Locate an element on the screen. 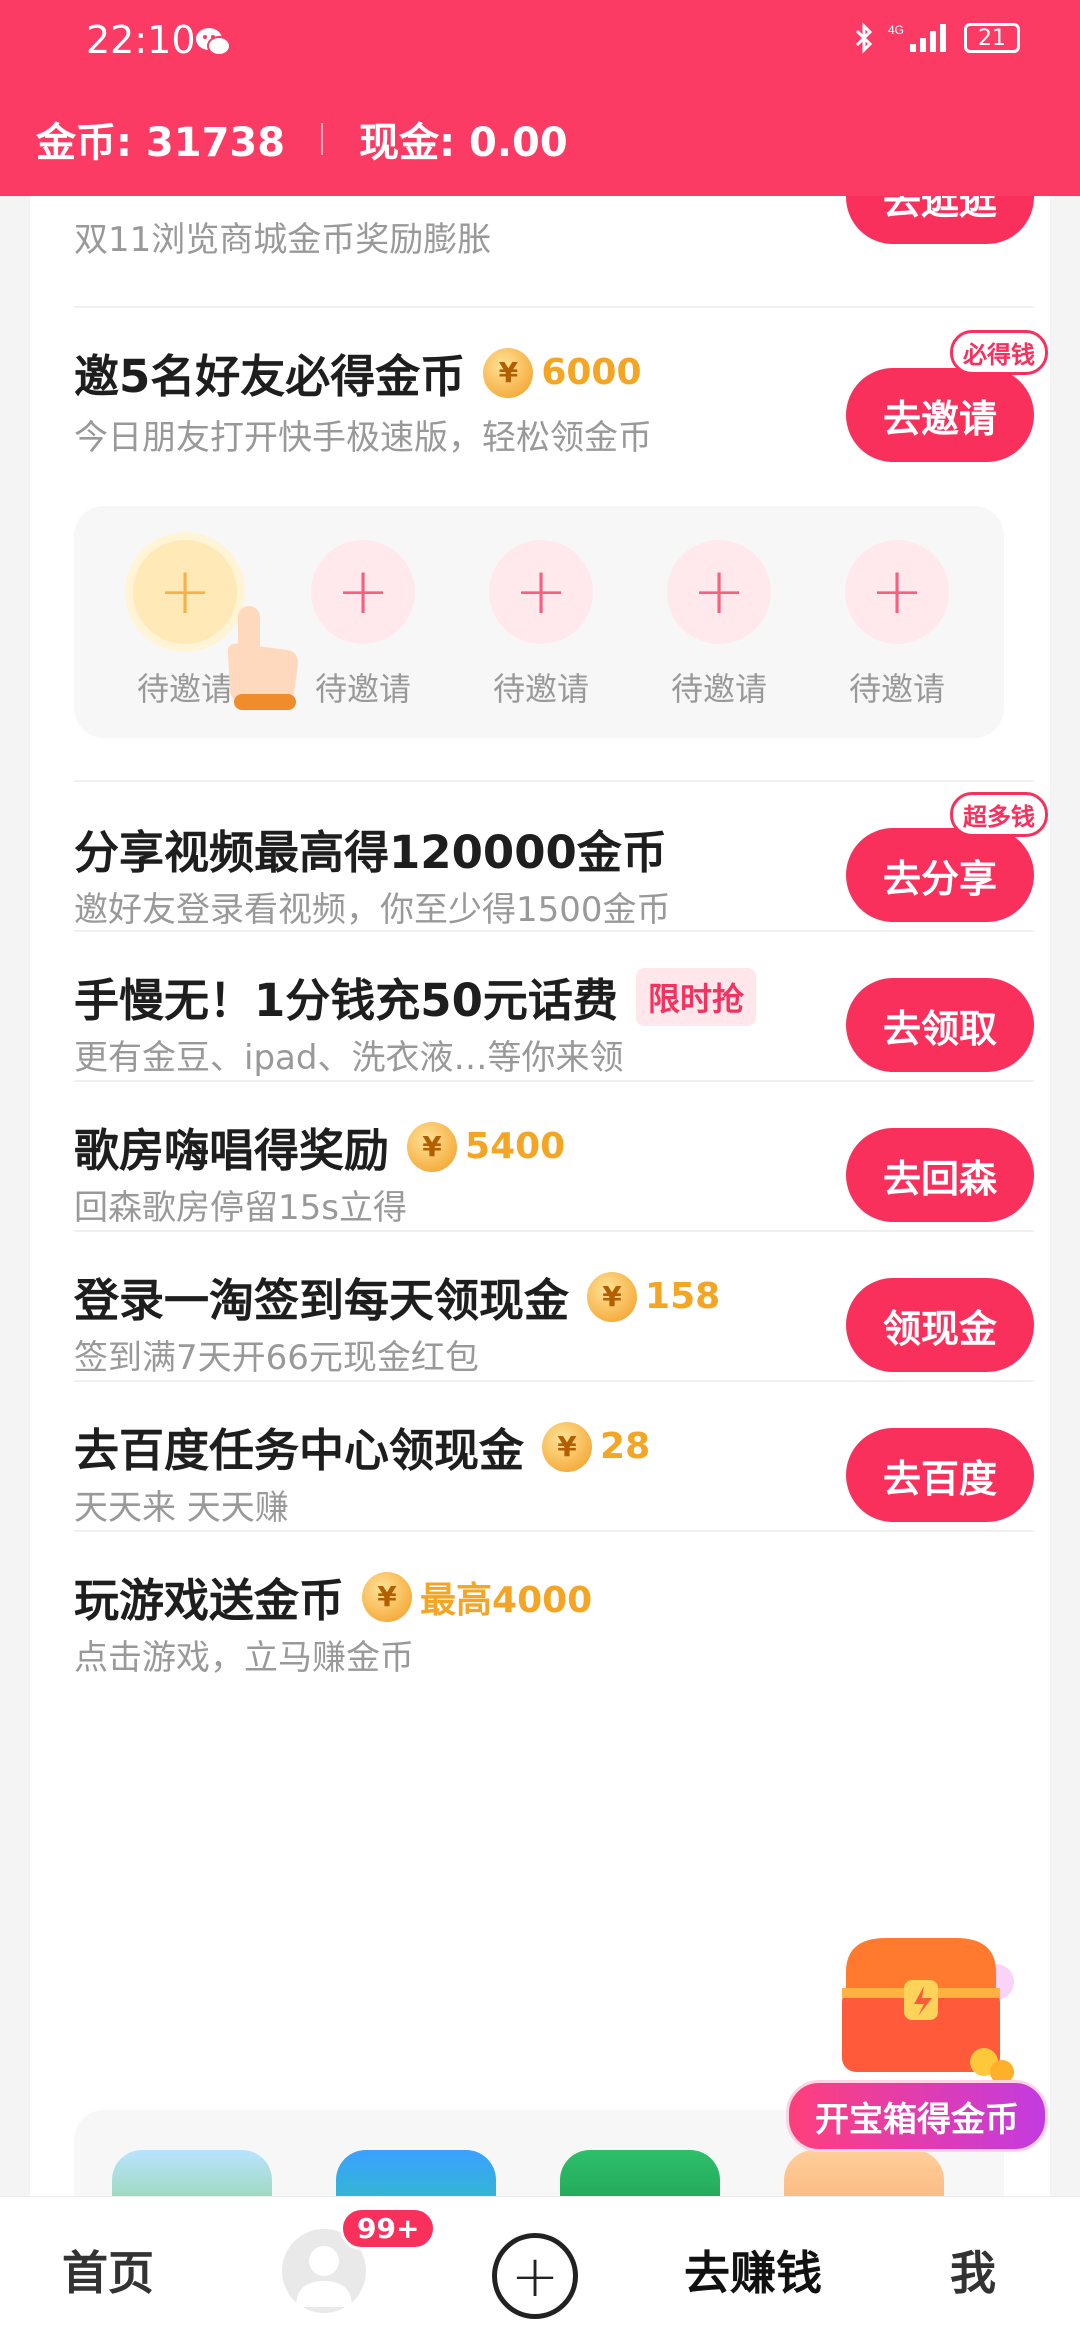 This screenshot has width=1080, height=2341. limited-time-badge: 限时抢 is located at coordinates (695, 996).